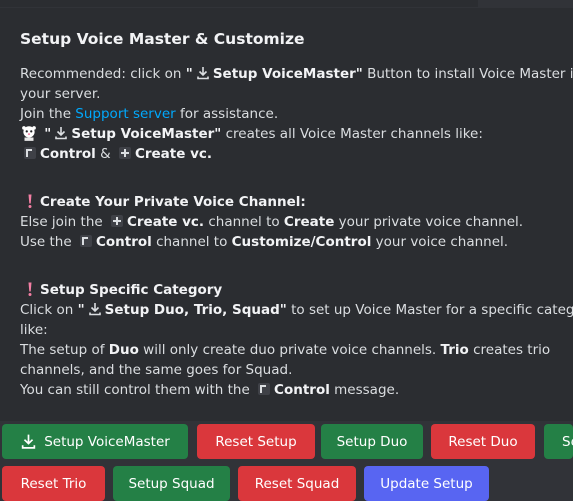  Describe the element at coordinates (558, 441) in the screenshot. I see `setup-trio-button: Se` at that location.